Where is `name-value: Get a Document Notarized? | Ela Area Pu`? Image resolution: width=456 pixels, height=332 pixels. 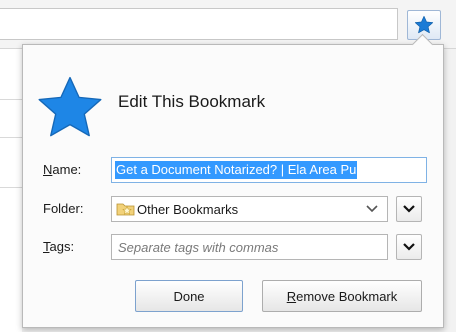 name-value: Get a Document Notarized? | Ela Area Pu is located at coordinates (236, 170).